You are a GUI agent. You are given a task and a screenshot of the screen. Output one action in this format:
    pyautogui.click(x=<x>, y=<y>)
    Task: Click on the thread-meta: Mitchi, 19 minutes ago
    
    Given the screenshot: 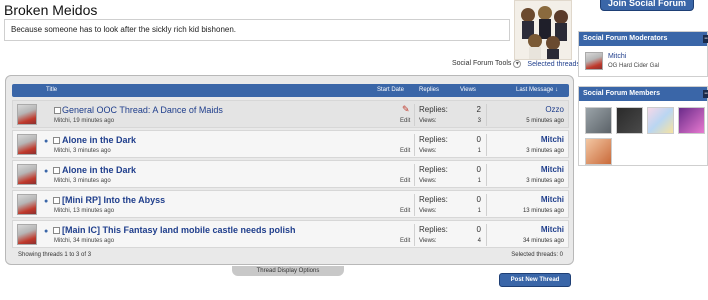 What is the action you would take?
    pyautogui.click(x=84, y=121)
    